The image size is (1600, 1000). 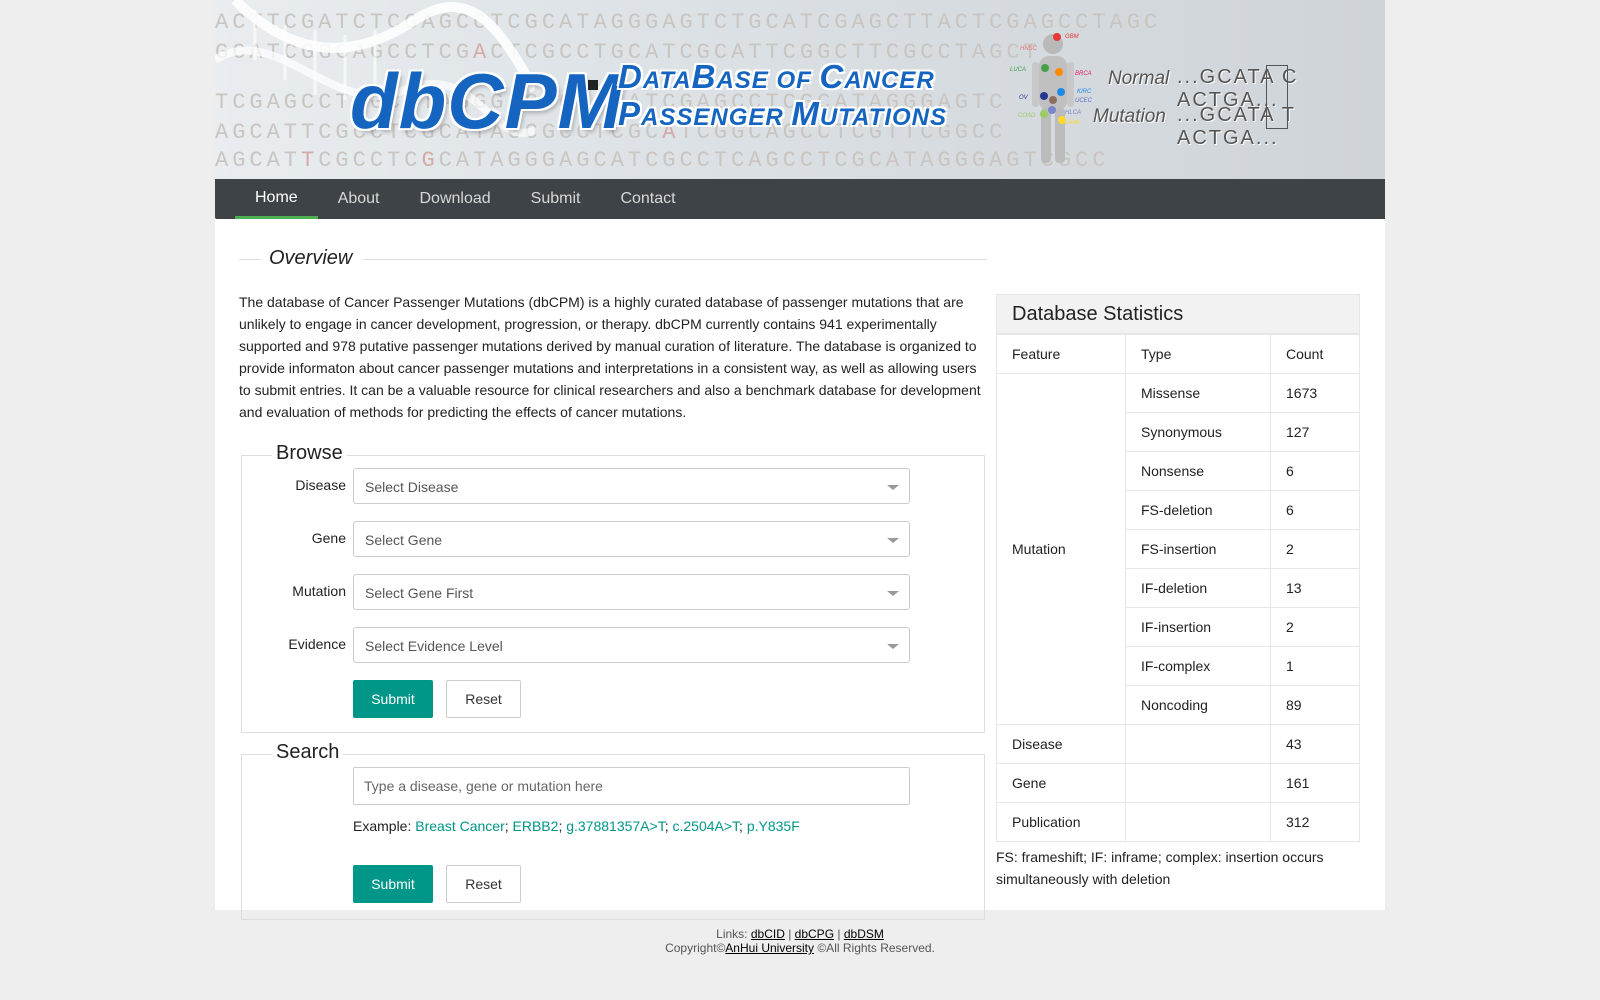 What do you see at coordinates (631, 786) in the screenshot?
I see `search-input` at bounding box center [631, 786].